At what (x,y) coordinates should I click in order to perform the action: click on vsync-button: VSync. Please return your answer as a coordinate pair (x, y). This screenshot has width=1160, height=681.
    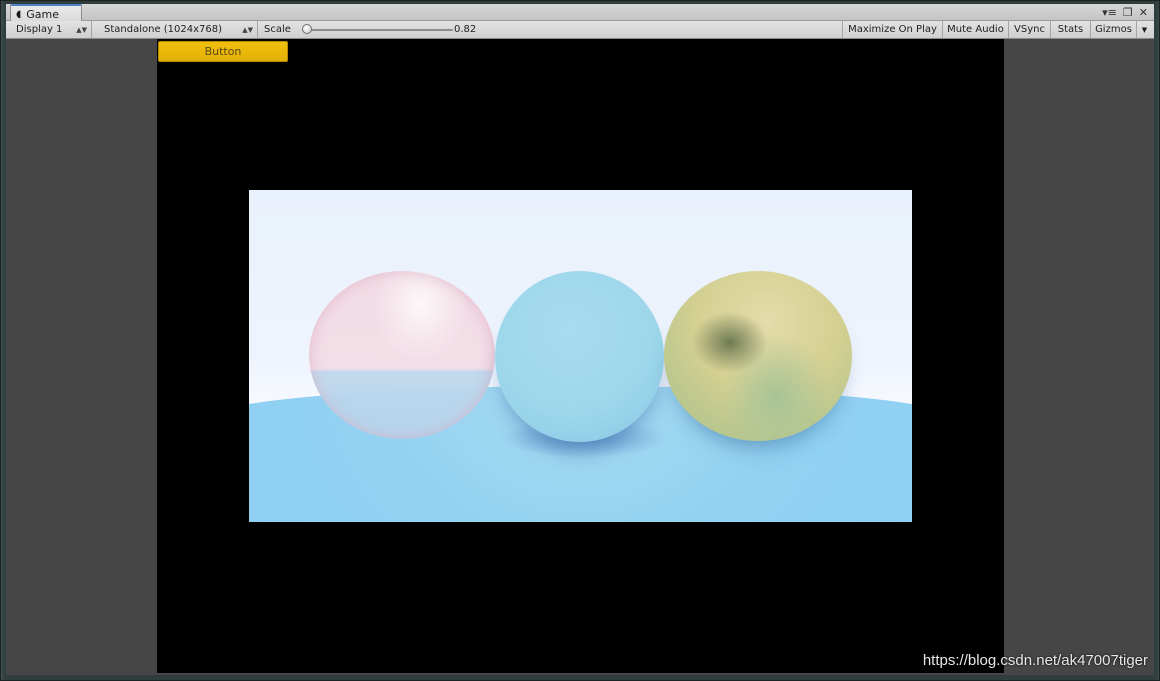
    Looking at the image, I should click on (1029, 29).